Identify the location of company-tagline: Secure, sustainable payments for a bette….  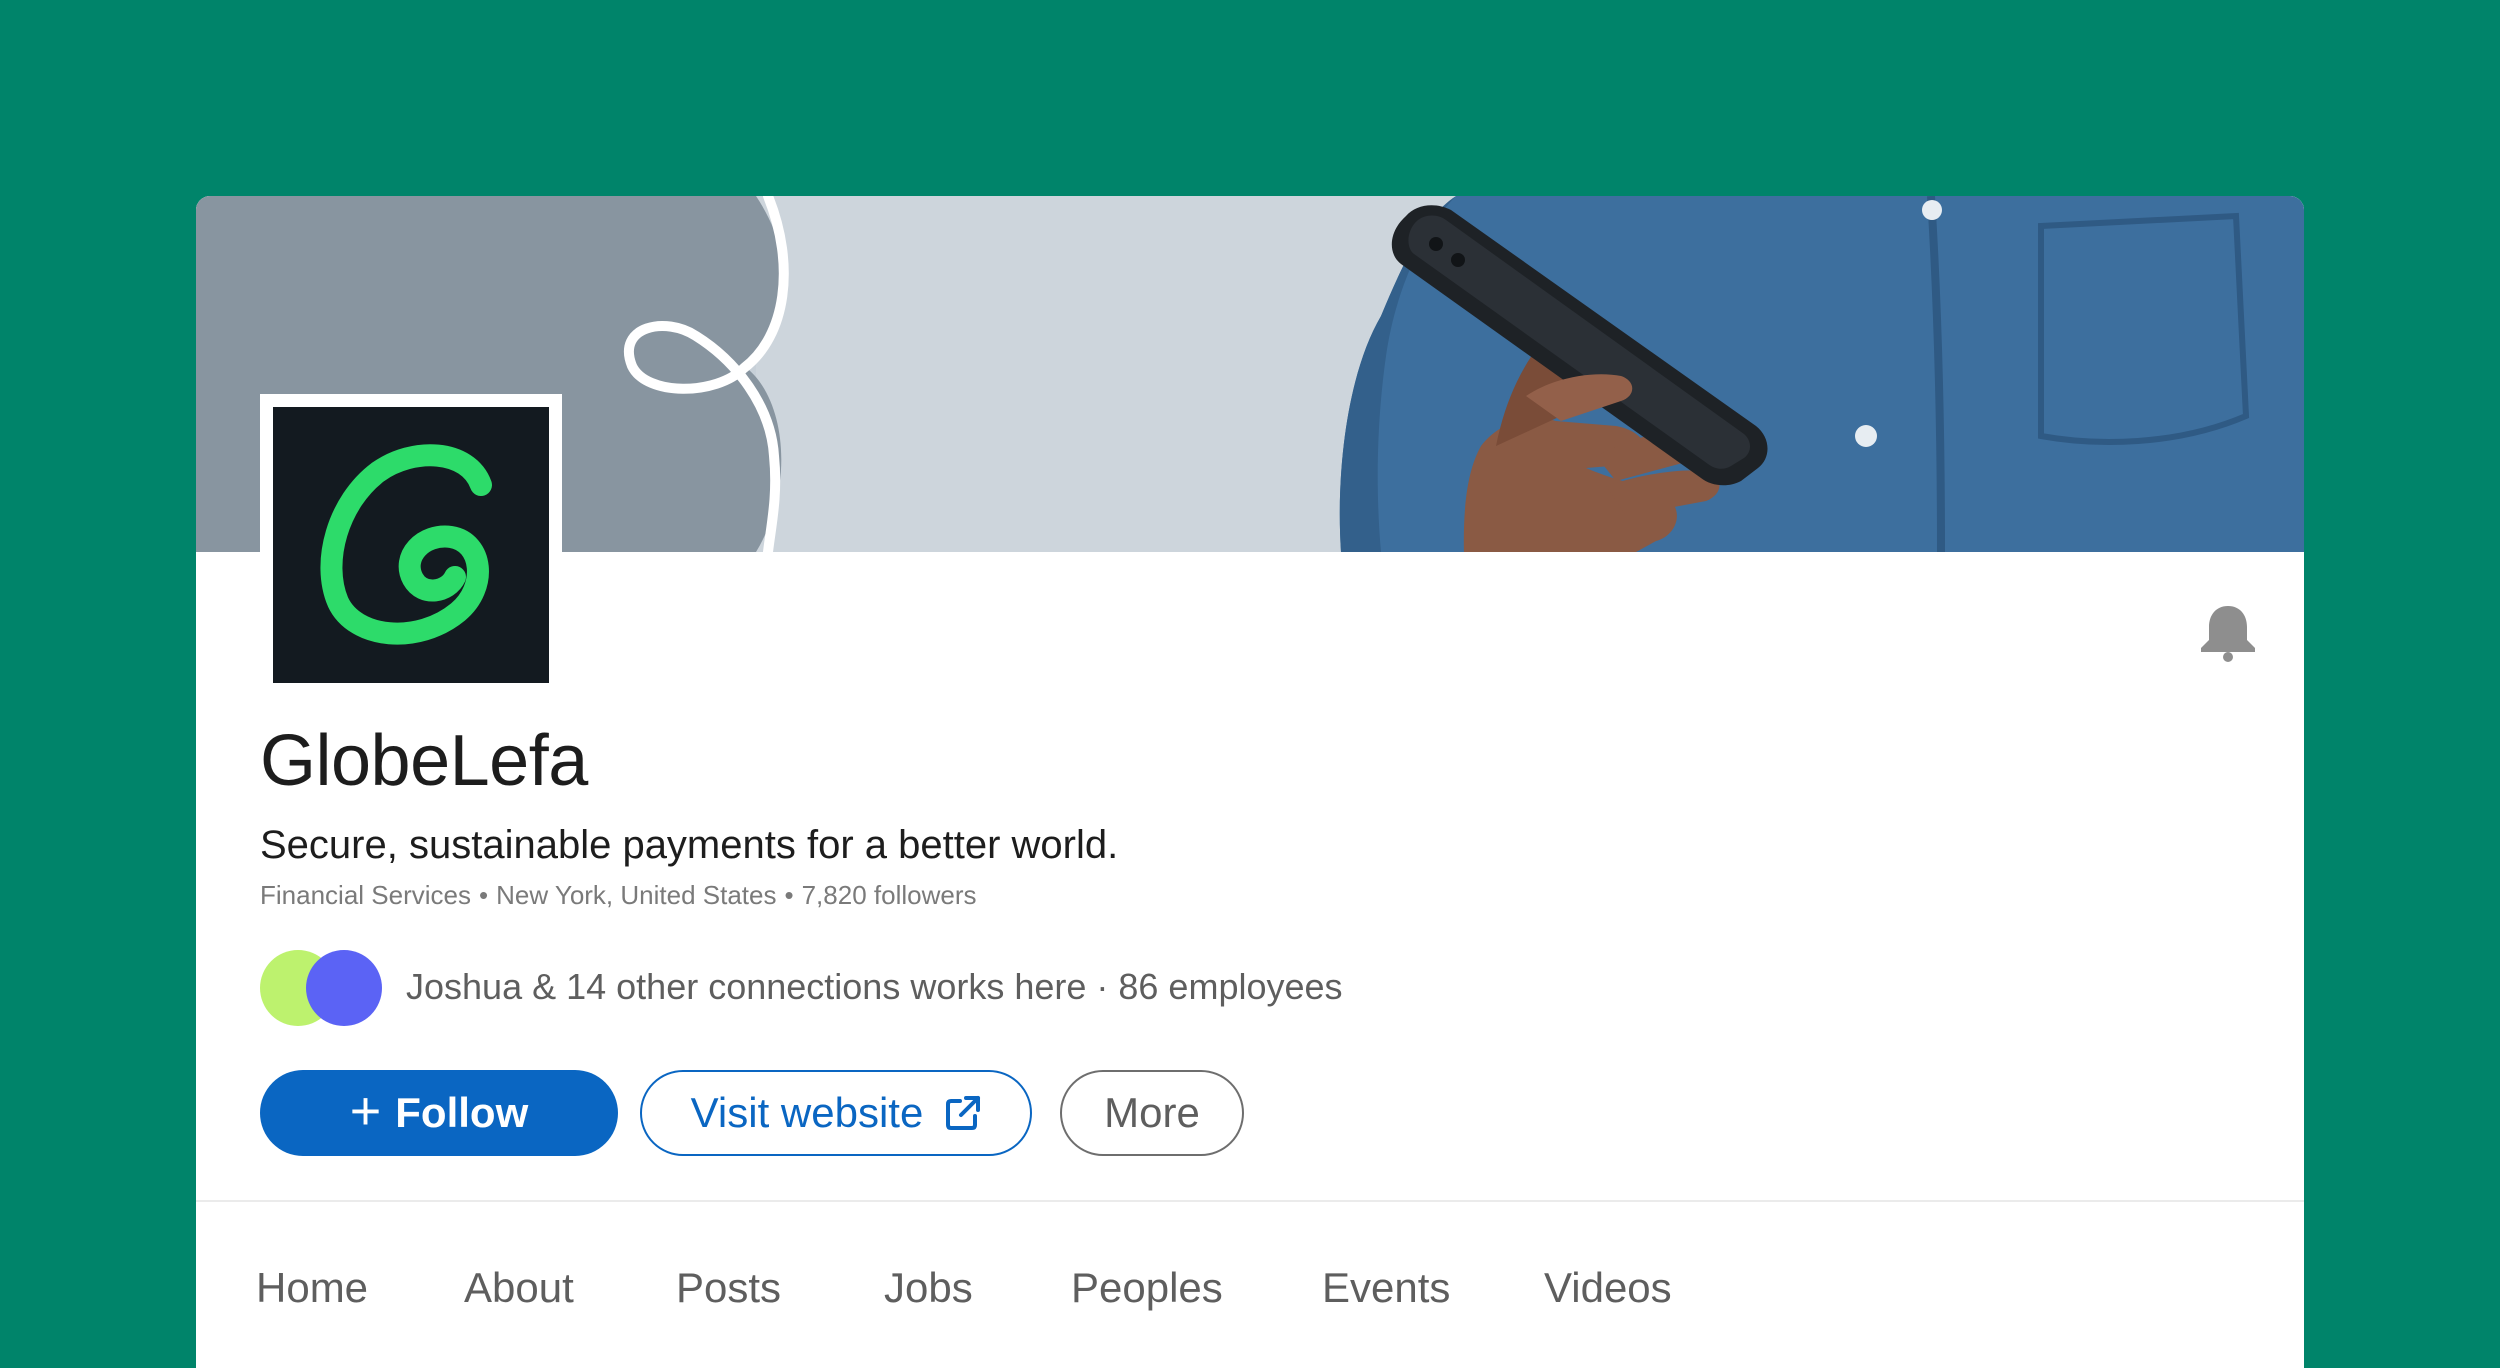
(689, 845).